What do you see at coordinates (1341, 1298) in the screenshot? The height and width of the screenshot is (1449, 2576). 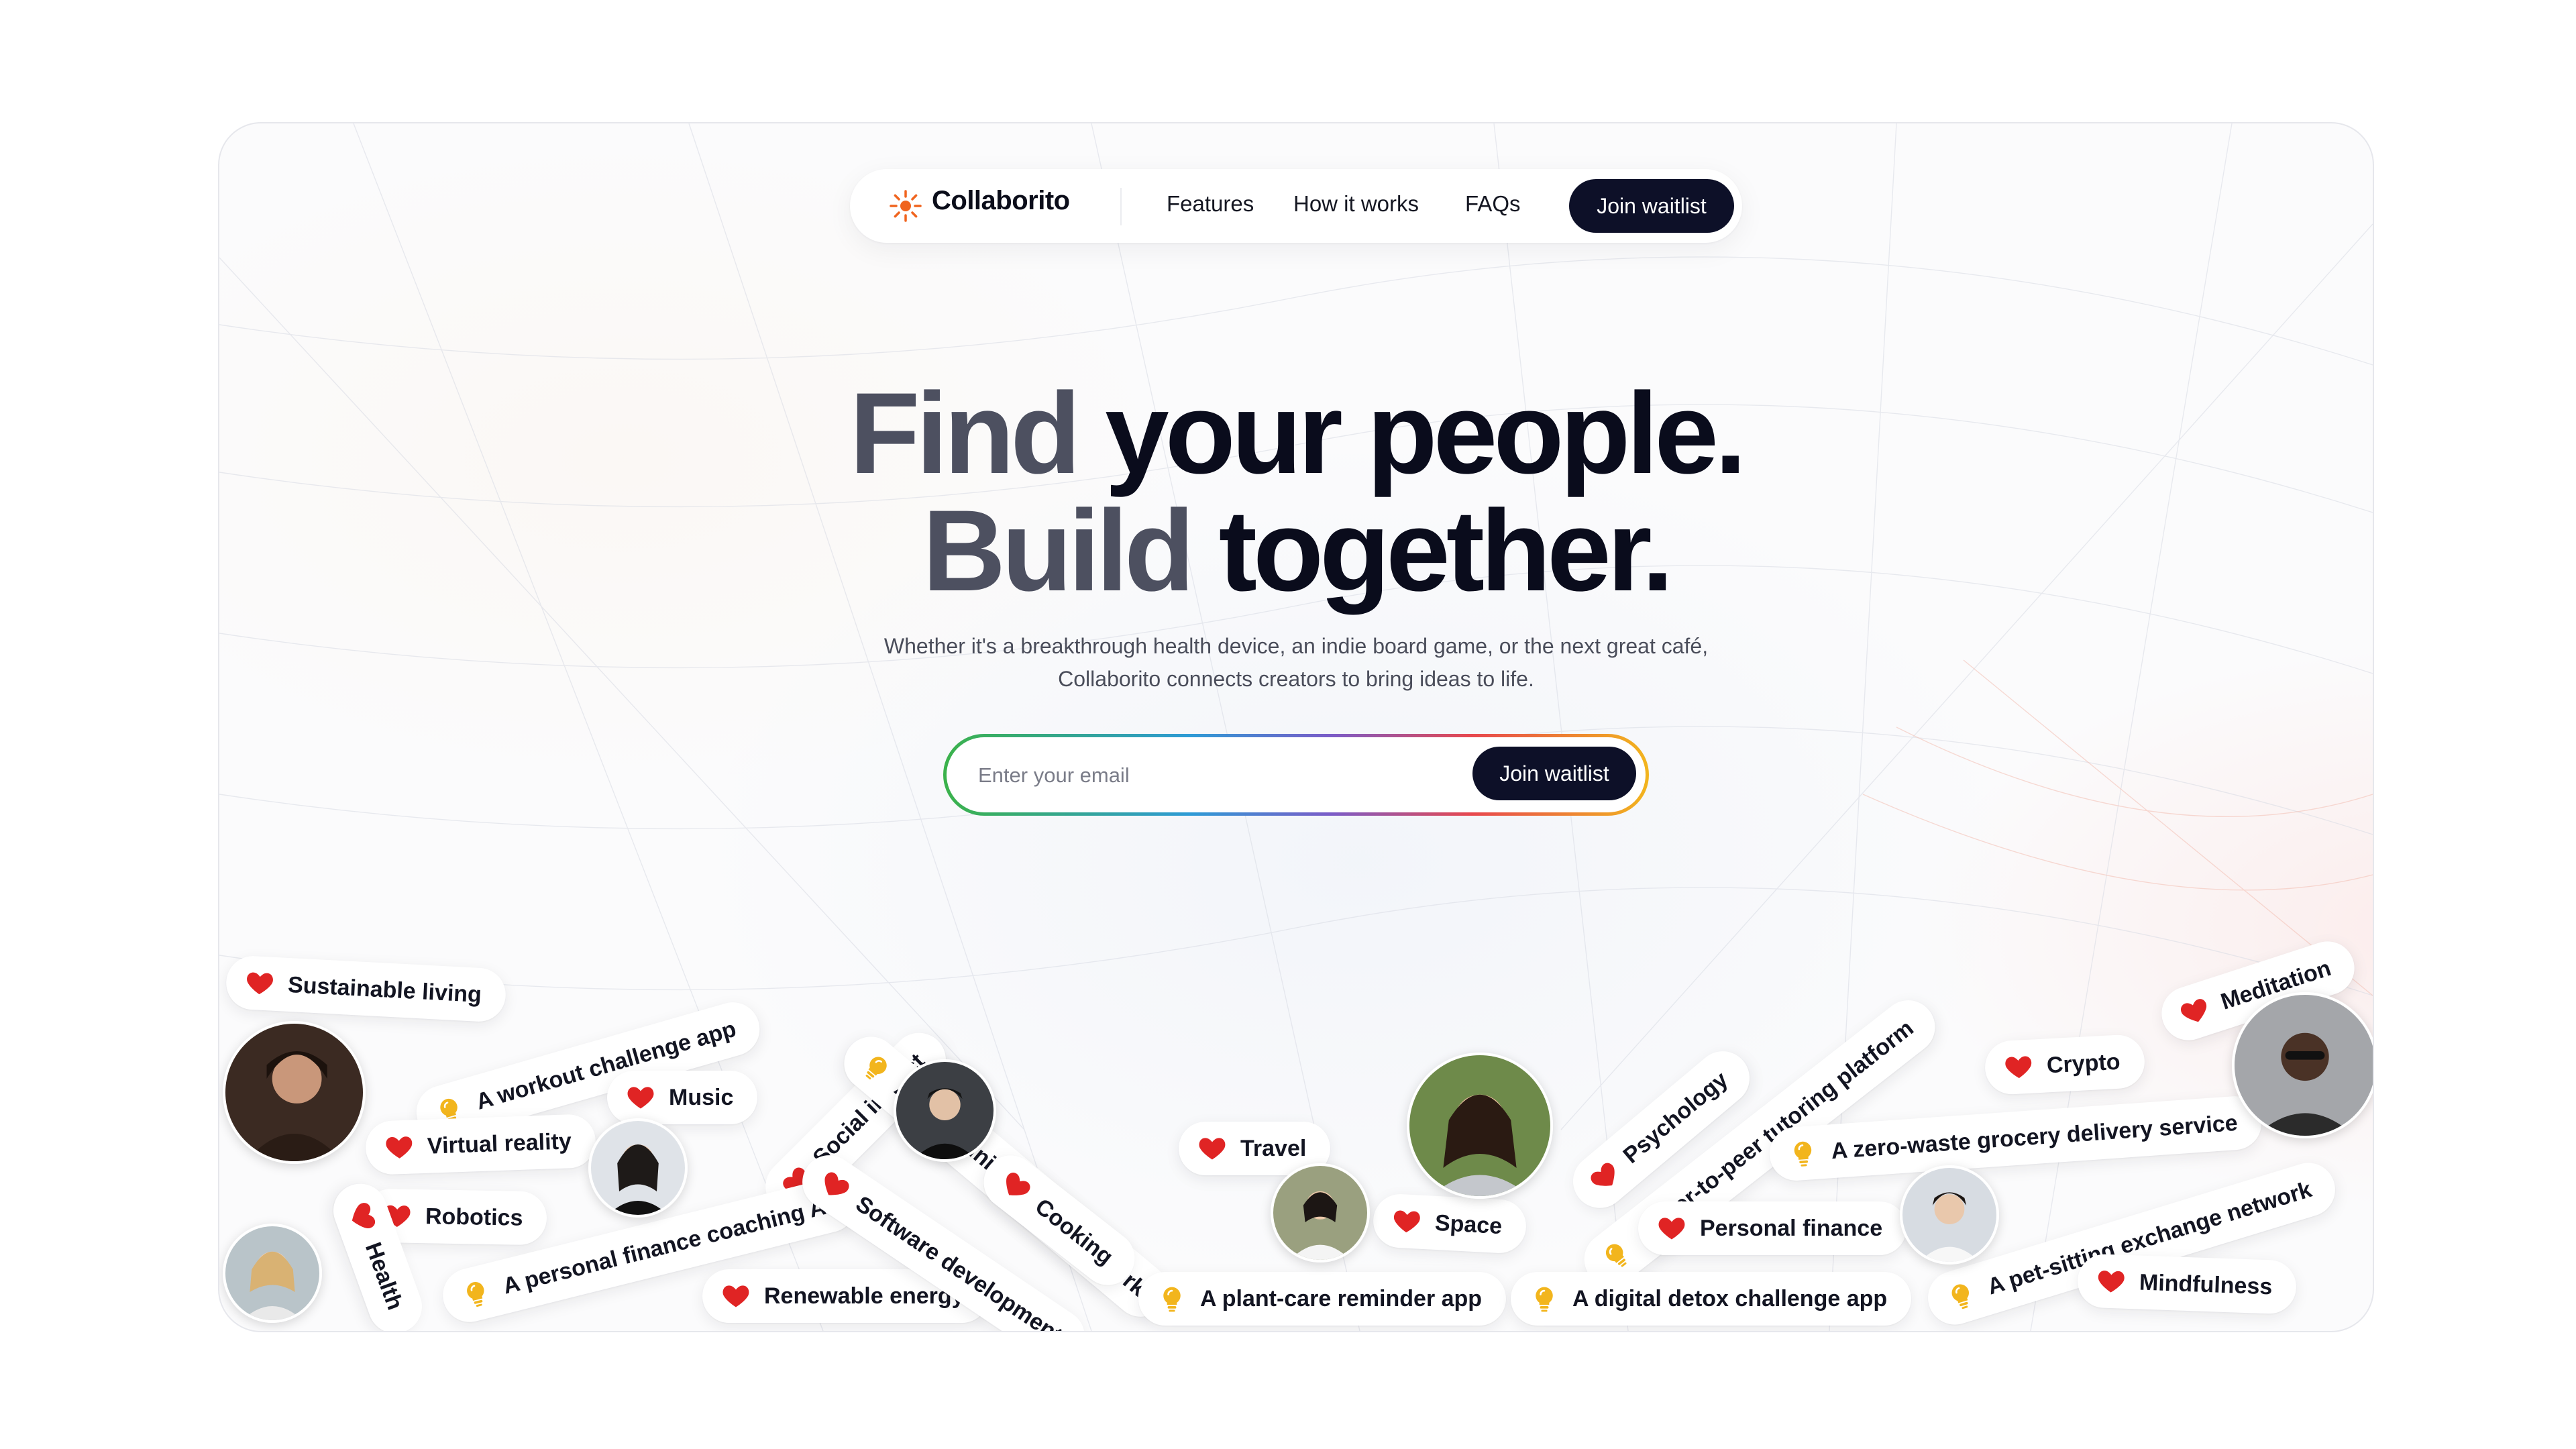 I see `interest-tag-label: A plant-care reminder app` at bounding box center [1341, 1298].